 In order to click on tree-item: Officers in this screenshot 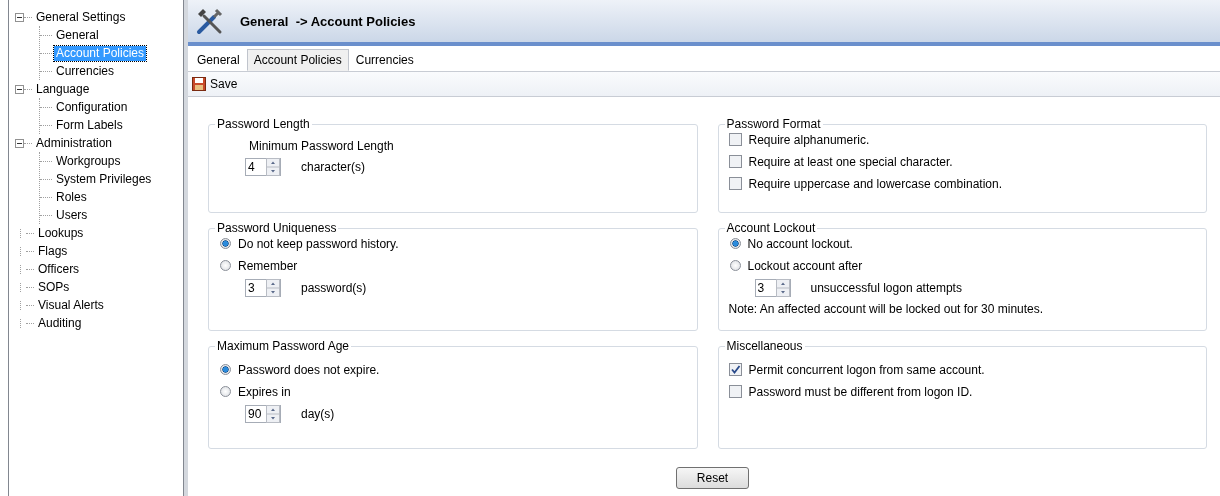, I will do `click(59, 269)`.